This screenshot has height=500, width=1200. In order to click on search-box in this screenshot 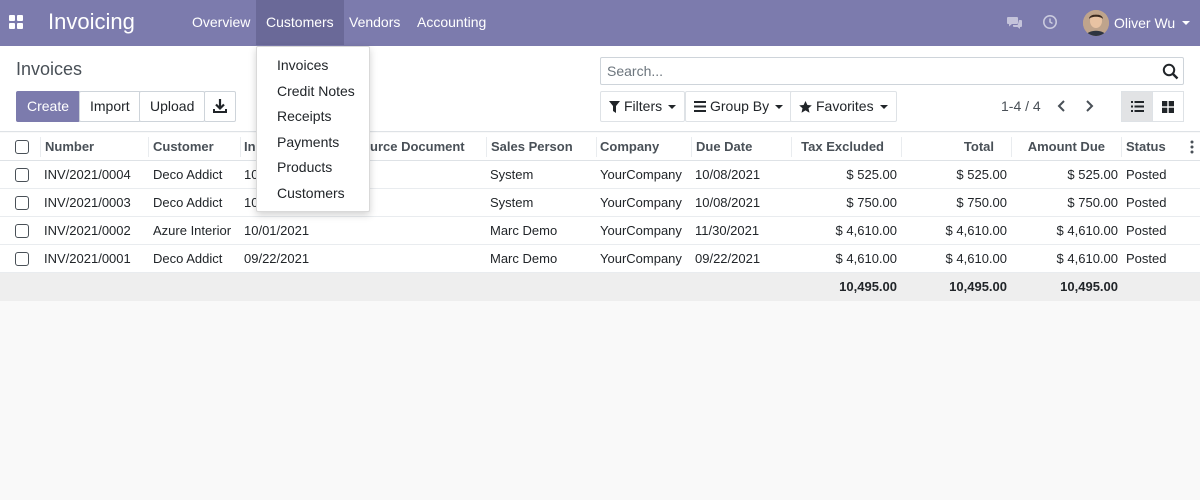, I will do `click(892, 71)`.